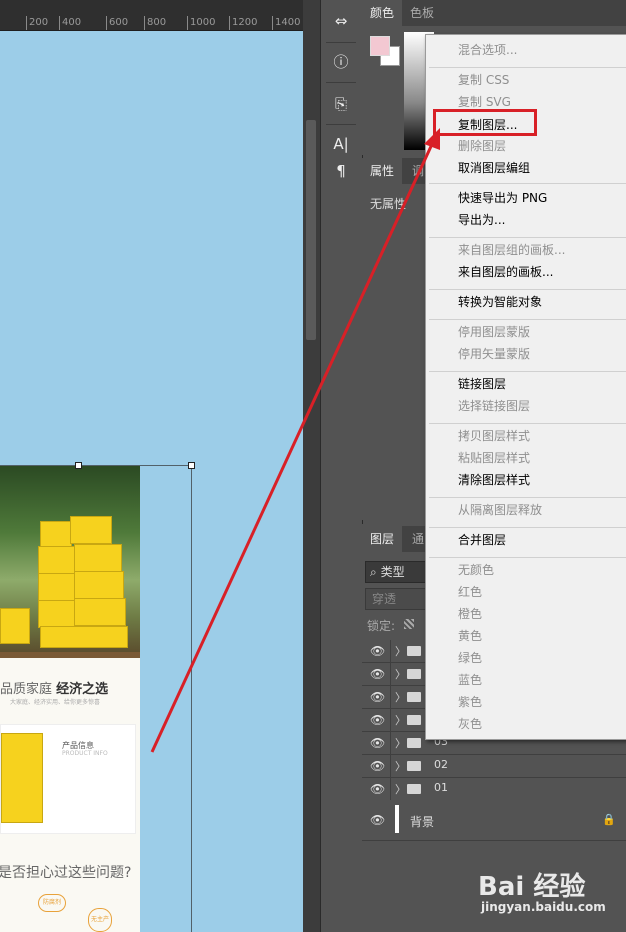 This screenshot has height=932, width=626. I want to click on tab-color: 颜色, so click(382, 13).